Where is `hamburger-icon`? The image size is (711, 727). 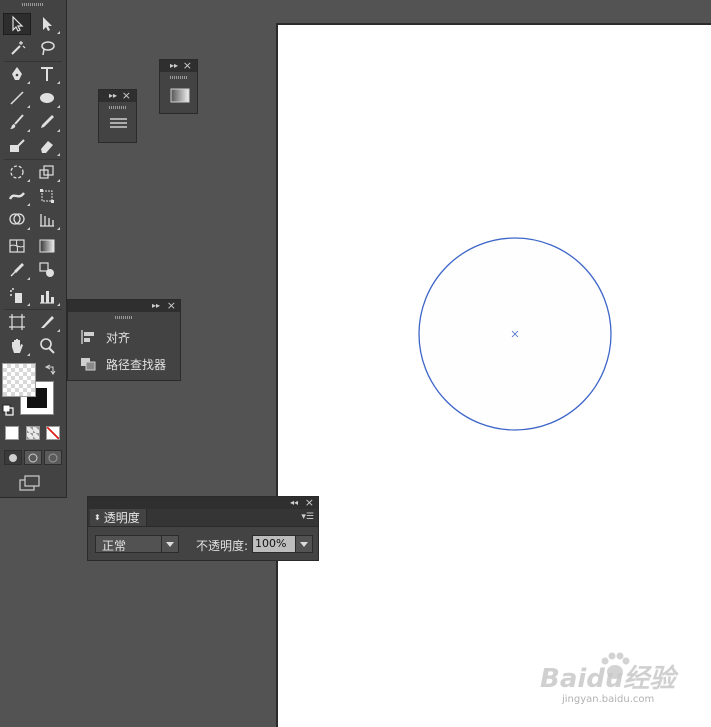 hamburger-icon is located at coordinates (118, 123).